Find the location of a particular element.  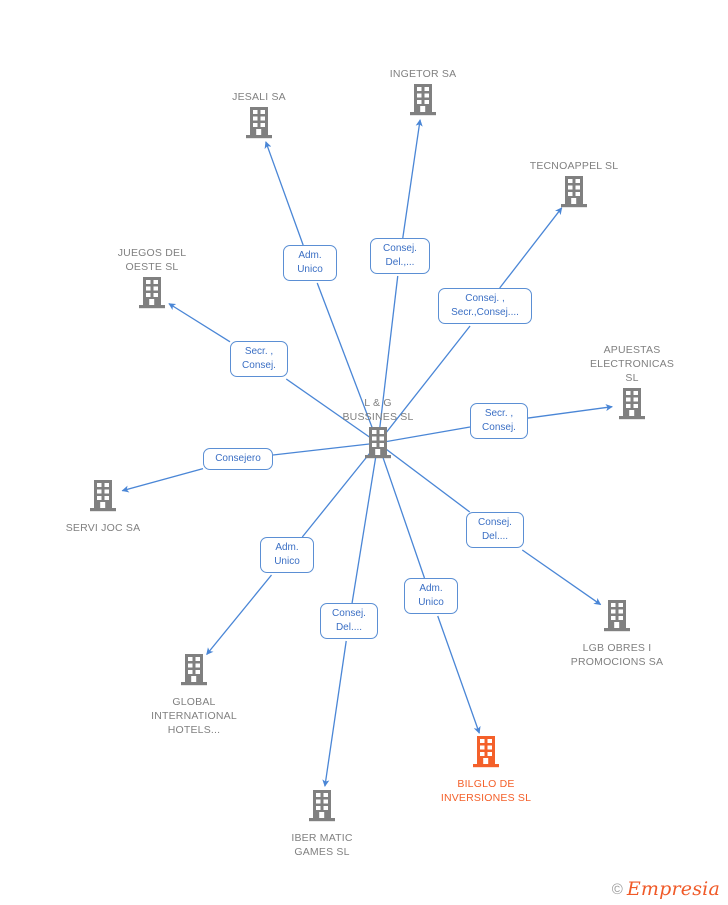

node-jesali: JESALI SA is located at coordinates (259, 117).